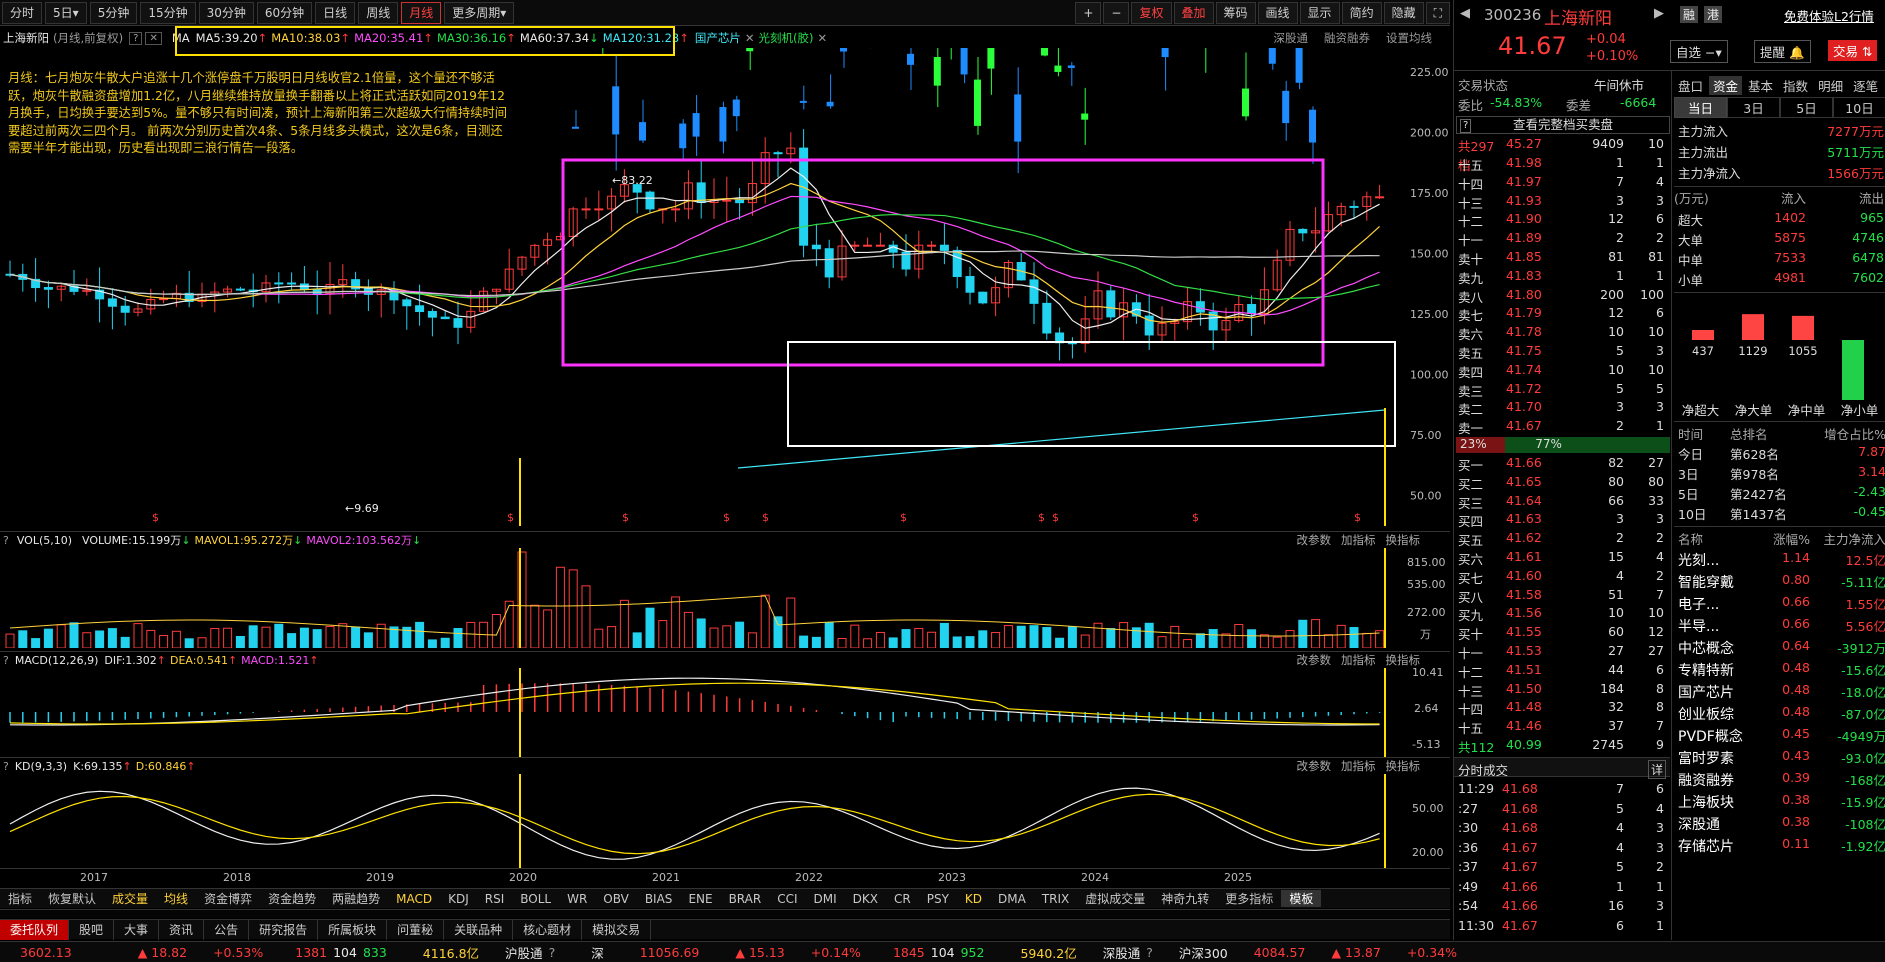  What do you see at coordinates (113, 12) in the screenshot?
I see `period-tab-2: 5分钟` at bounding box center [113, 12].